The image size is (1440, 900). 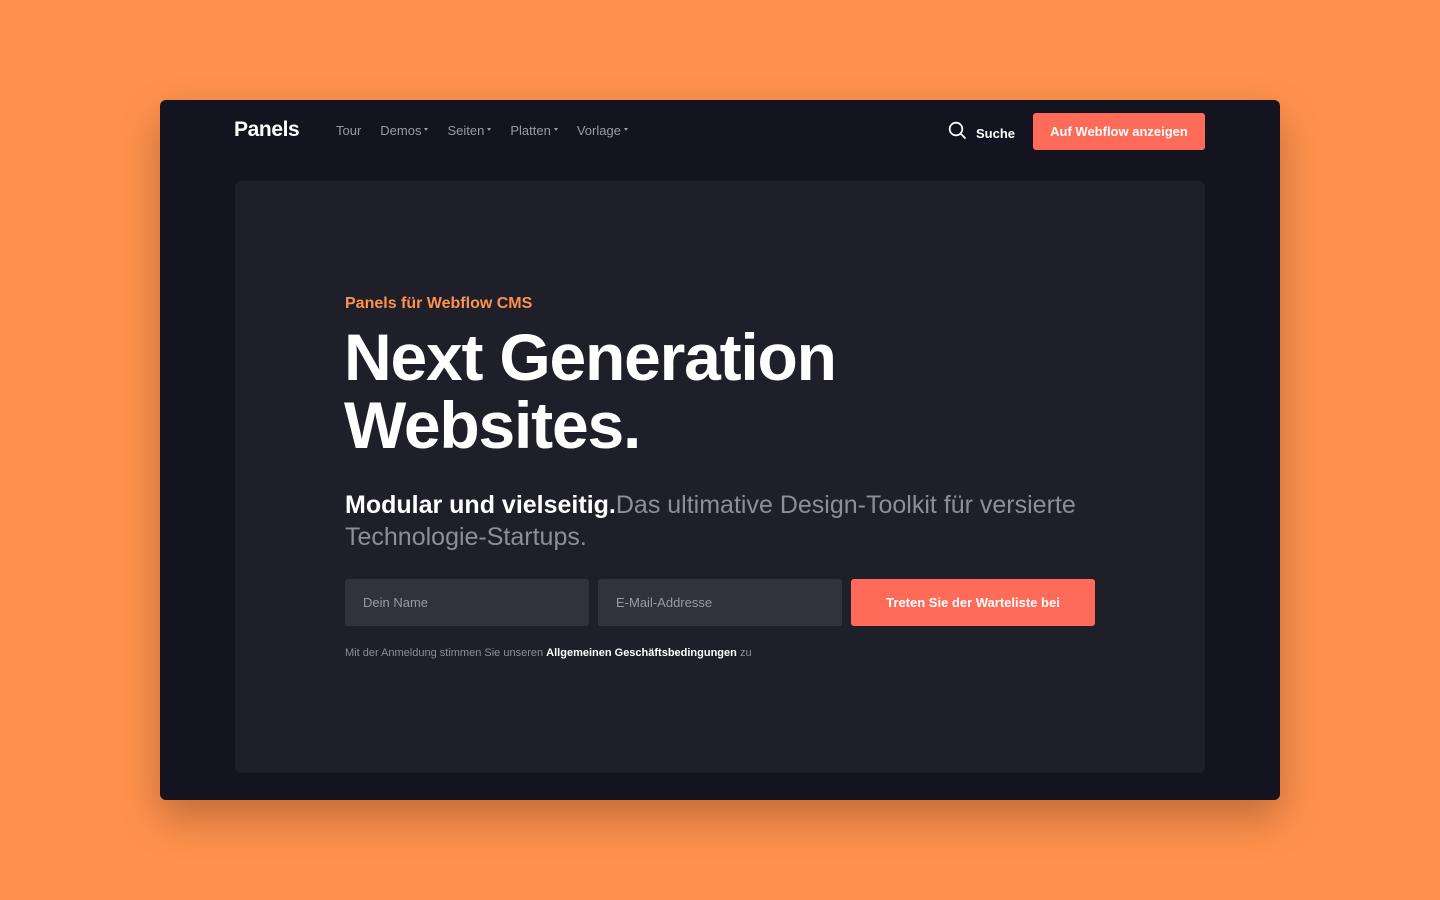 I want to click on nav-link-tour: Tour, so click(x=348, y=130).